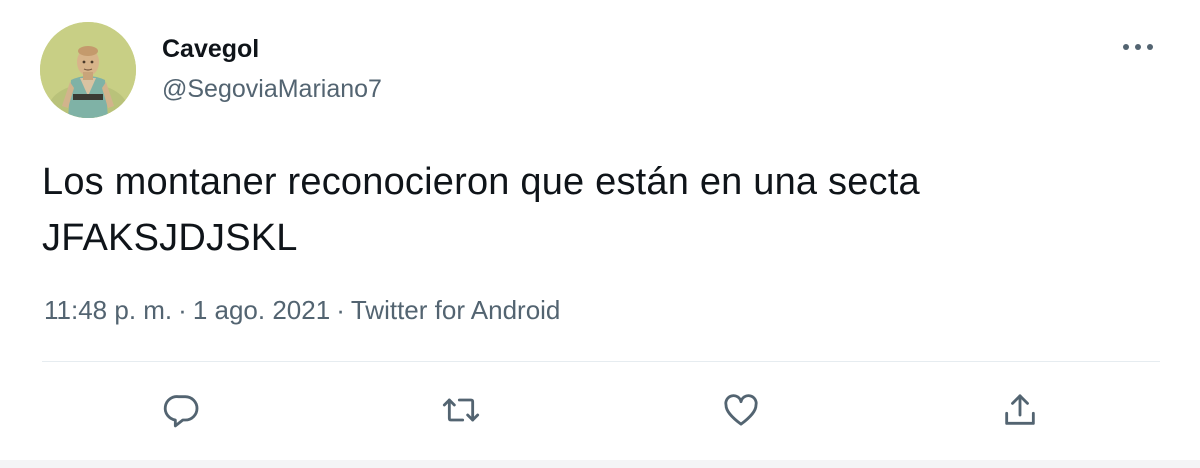  I want to click on comment-icon, so click(181, 411).